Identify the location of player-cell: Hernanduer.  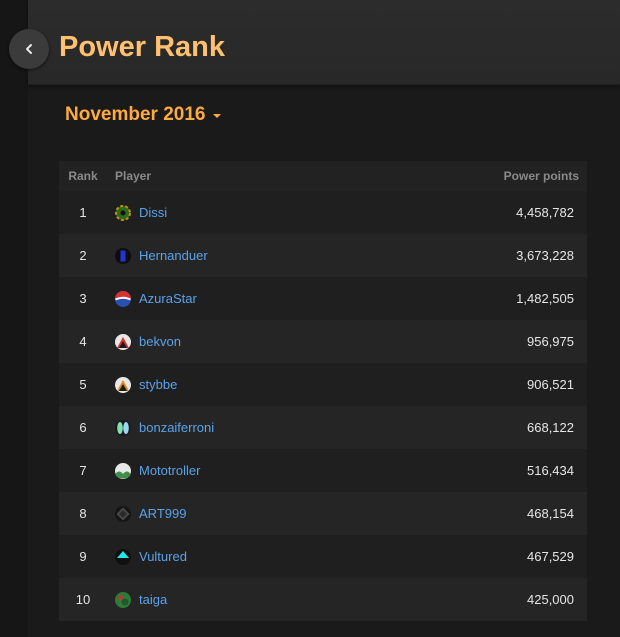
(270, 256).